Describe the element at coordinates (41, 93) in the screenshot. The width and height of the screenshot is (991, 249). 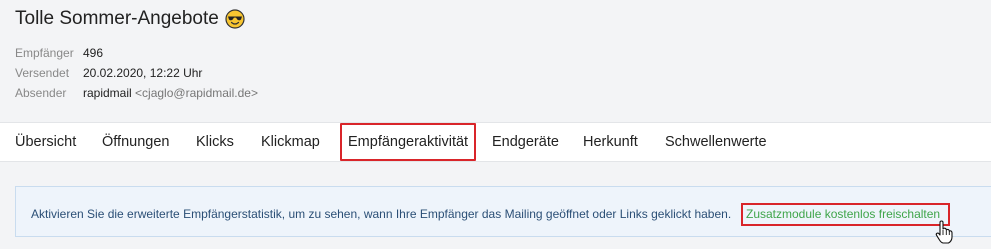
I see `meta-label: Absender` at that location.